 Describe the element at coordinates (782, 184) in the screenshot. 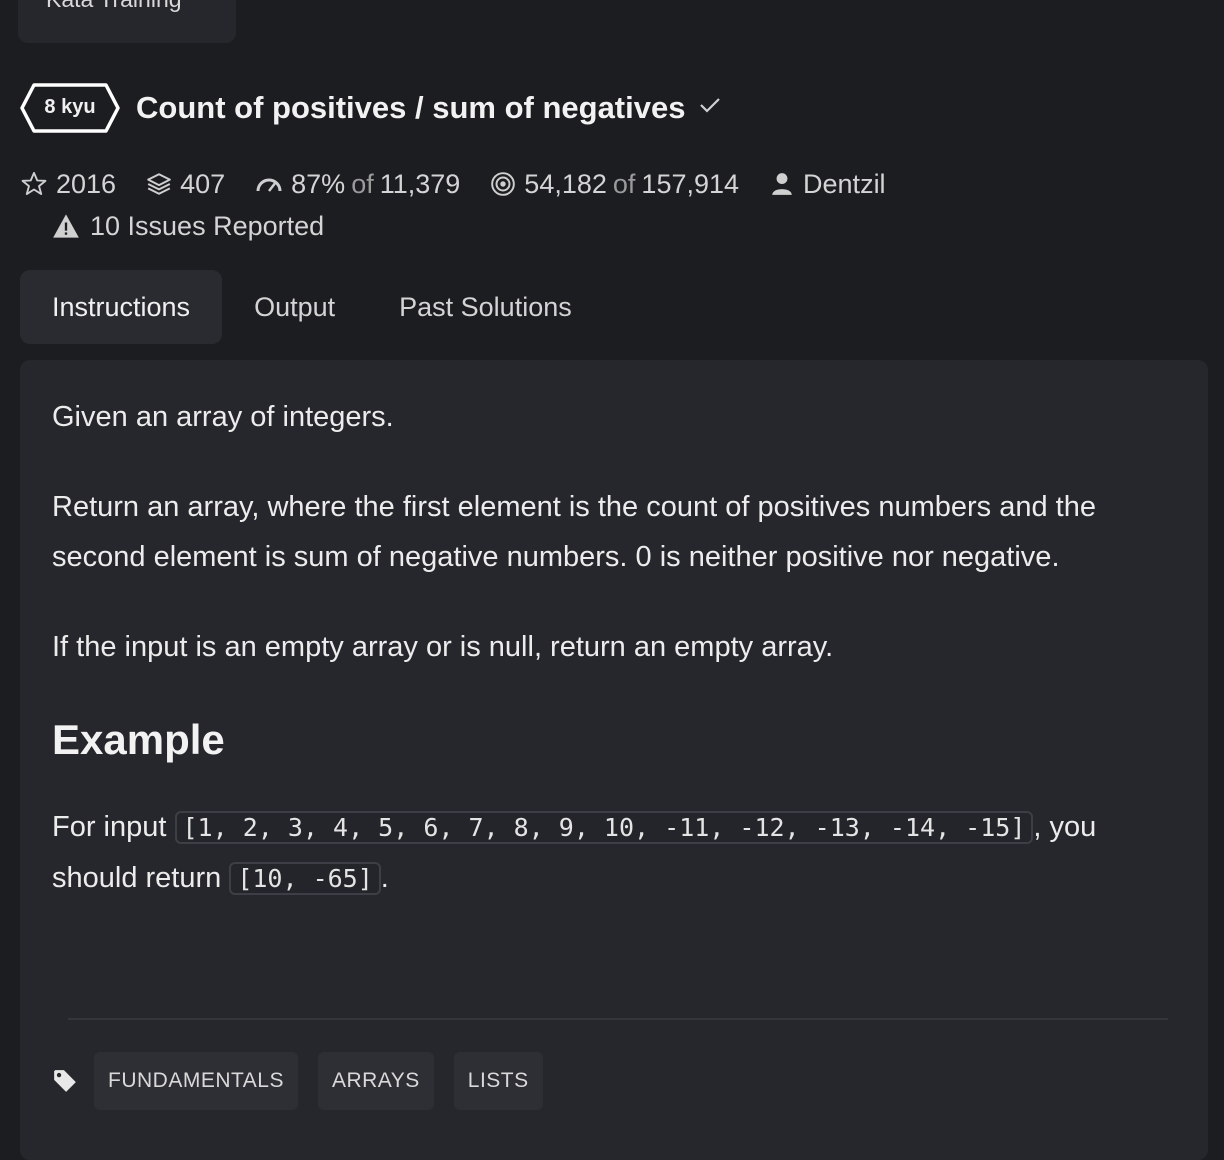

I see `user-icon` at that location.